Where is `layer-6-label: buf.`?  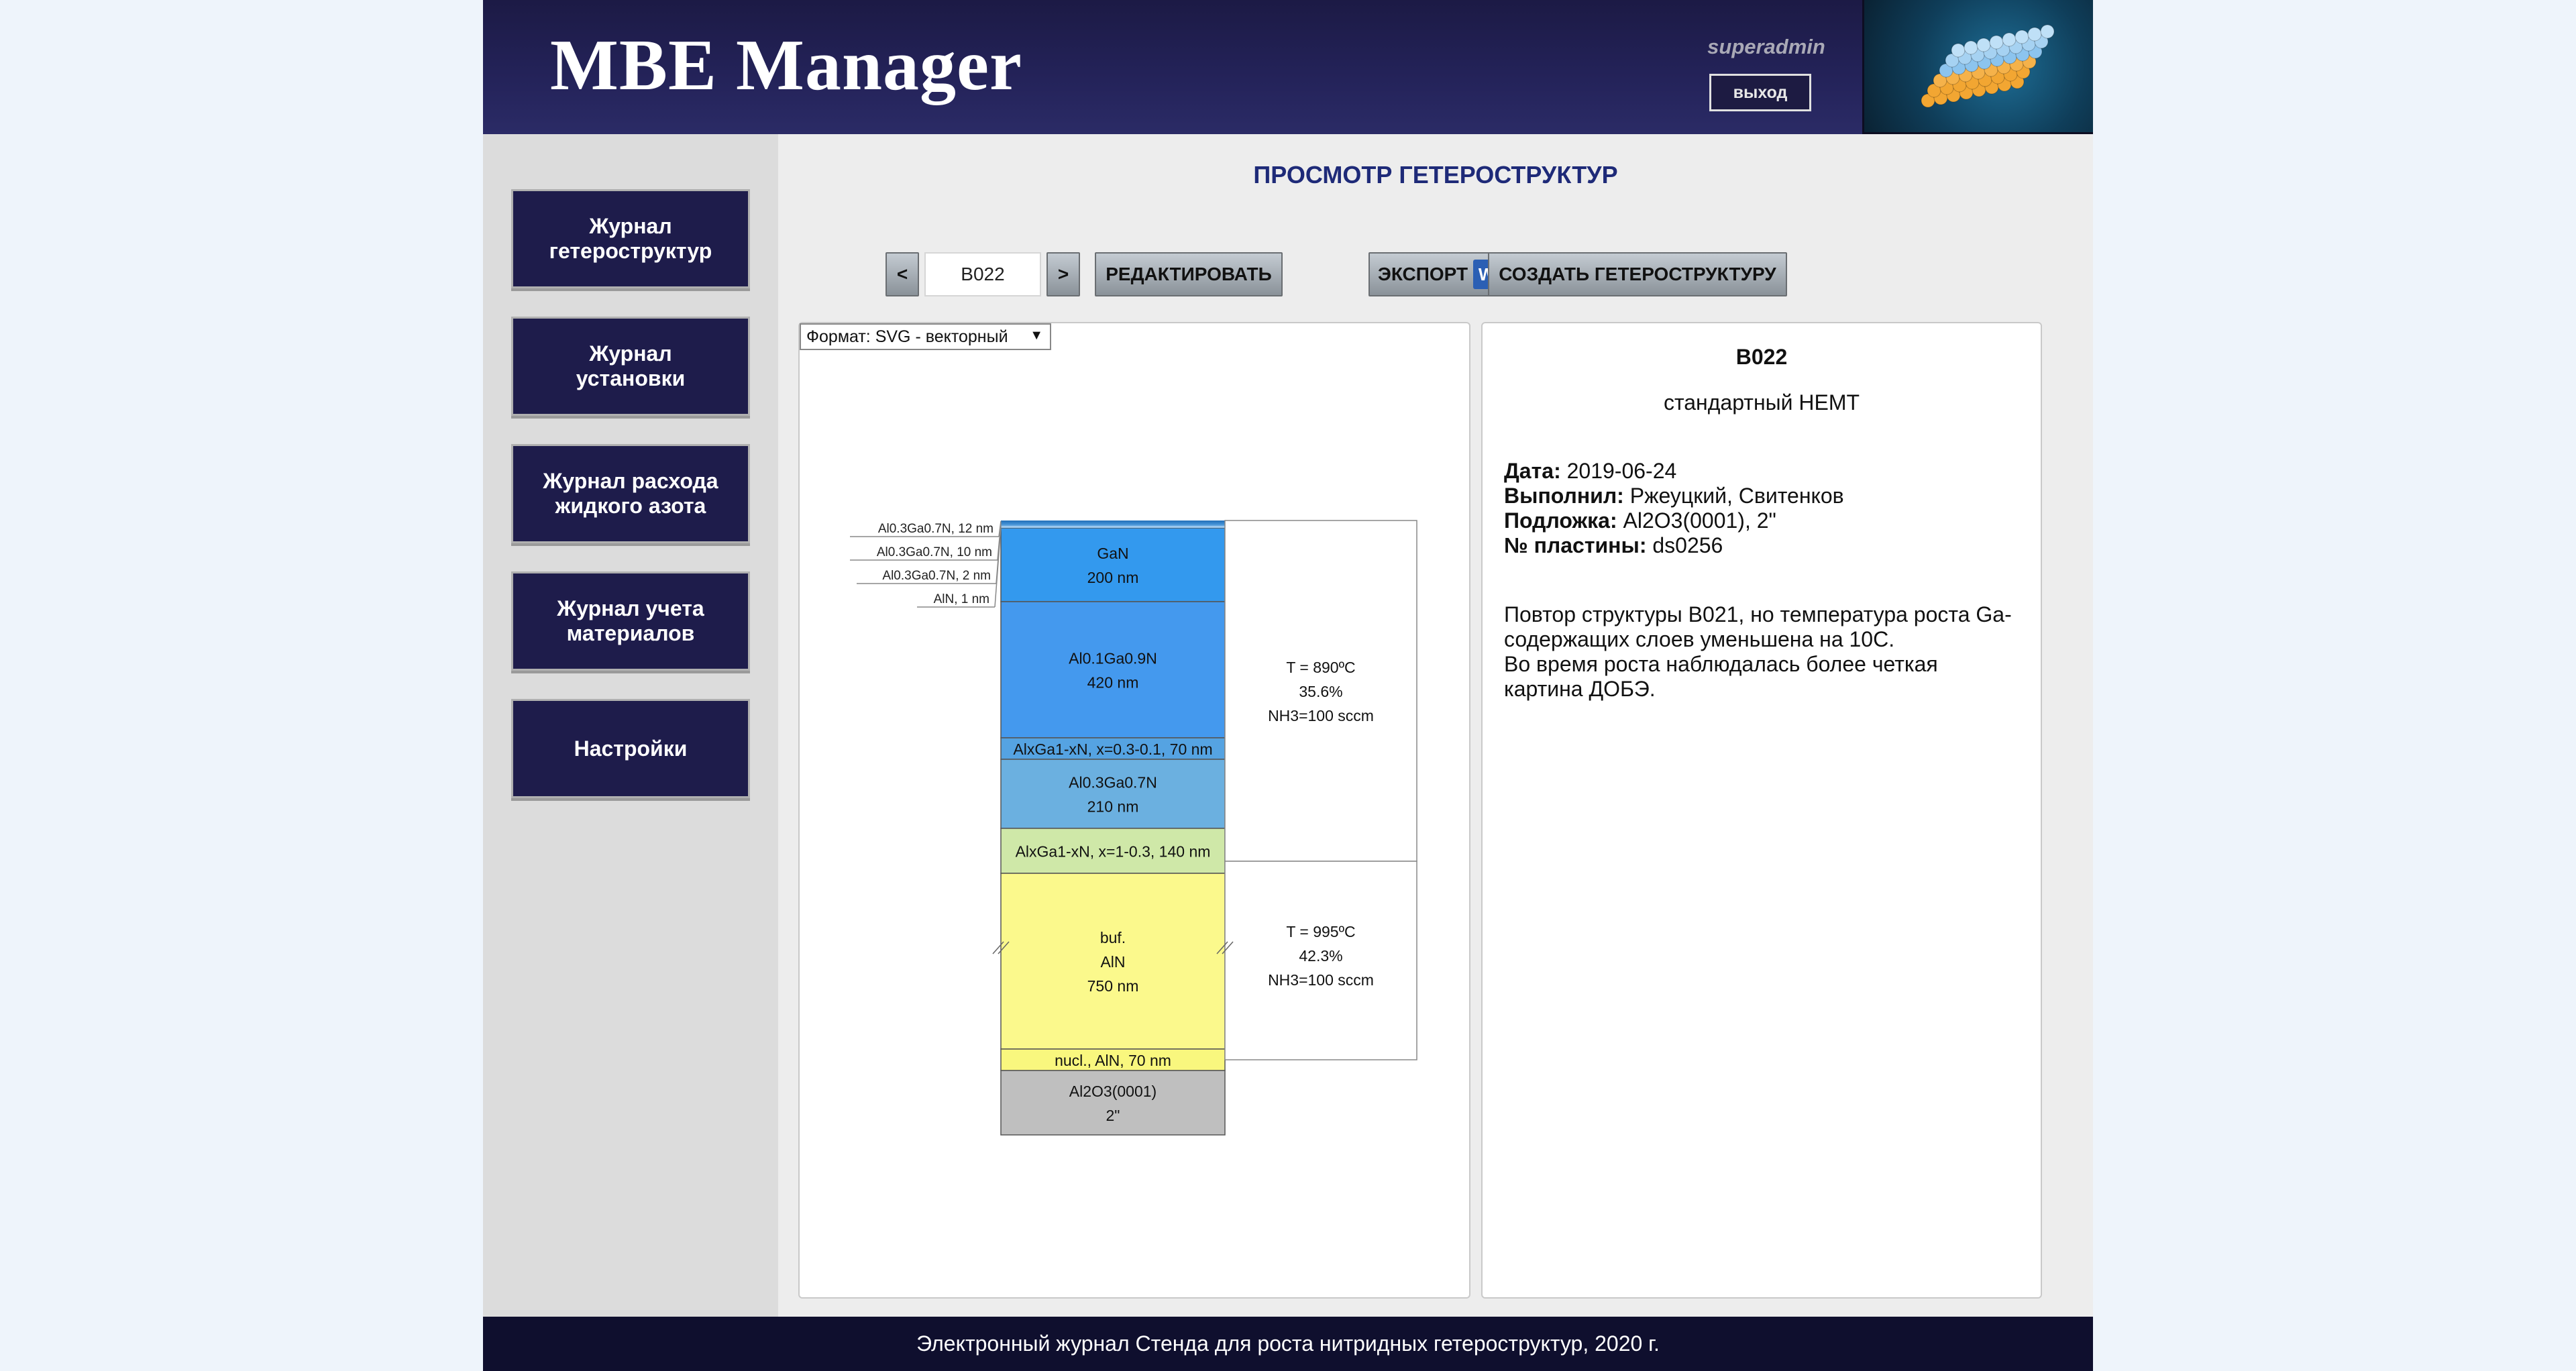 layer-6-label: buf. is located at coordinates (1113, 938).